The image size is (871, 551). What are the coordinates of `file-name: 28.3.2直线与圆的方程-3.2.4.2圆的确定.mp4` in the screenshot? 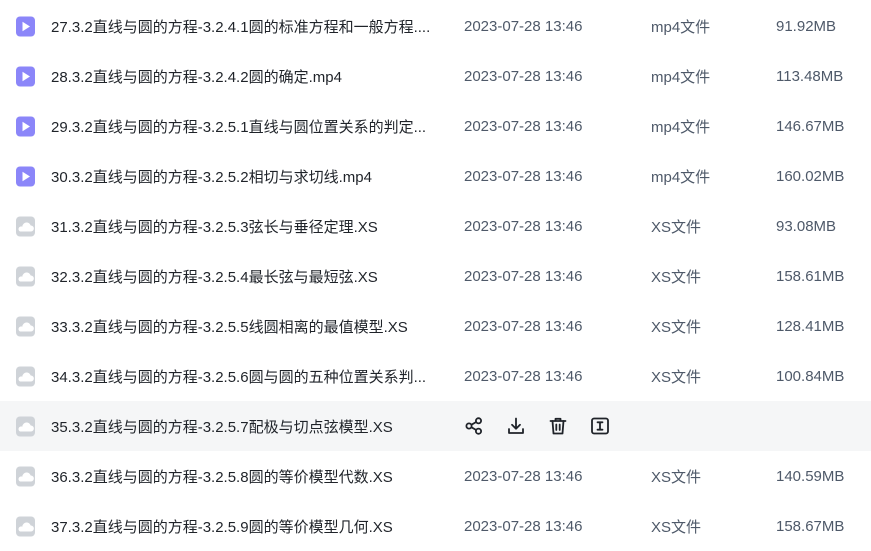 It's located at (196, 76).